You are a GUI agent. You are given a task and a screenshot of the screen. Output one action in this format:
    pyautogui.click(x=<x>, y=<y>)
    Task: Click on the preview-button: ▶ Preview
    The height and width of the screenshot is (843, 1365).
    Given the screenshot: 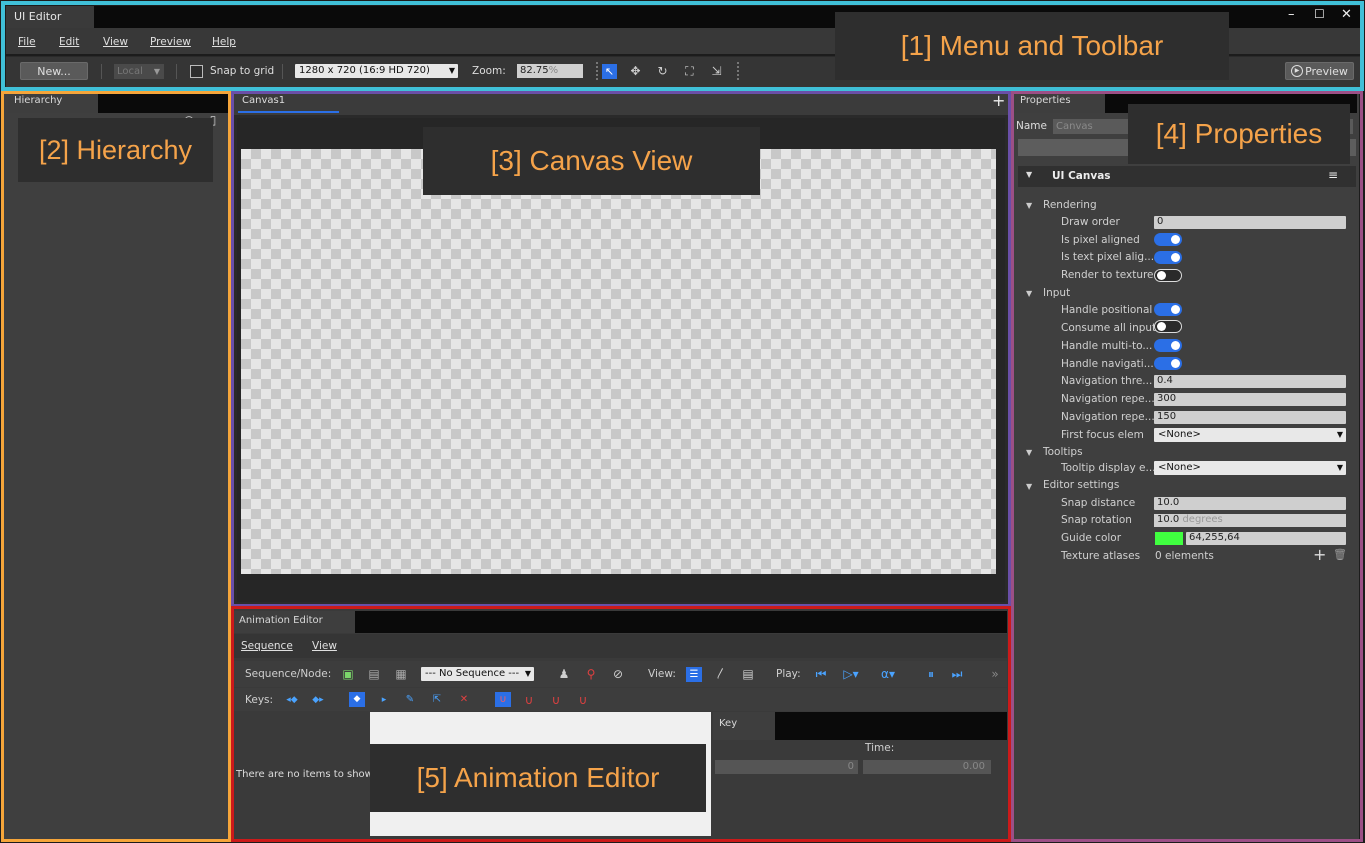 What is the action you would take?
    pyautogui.click(x=1319, y=71)
    